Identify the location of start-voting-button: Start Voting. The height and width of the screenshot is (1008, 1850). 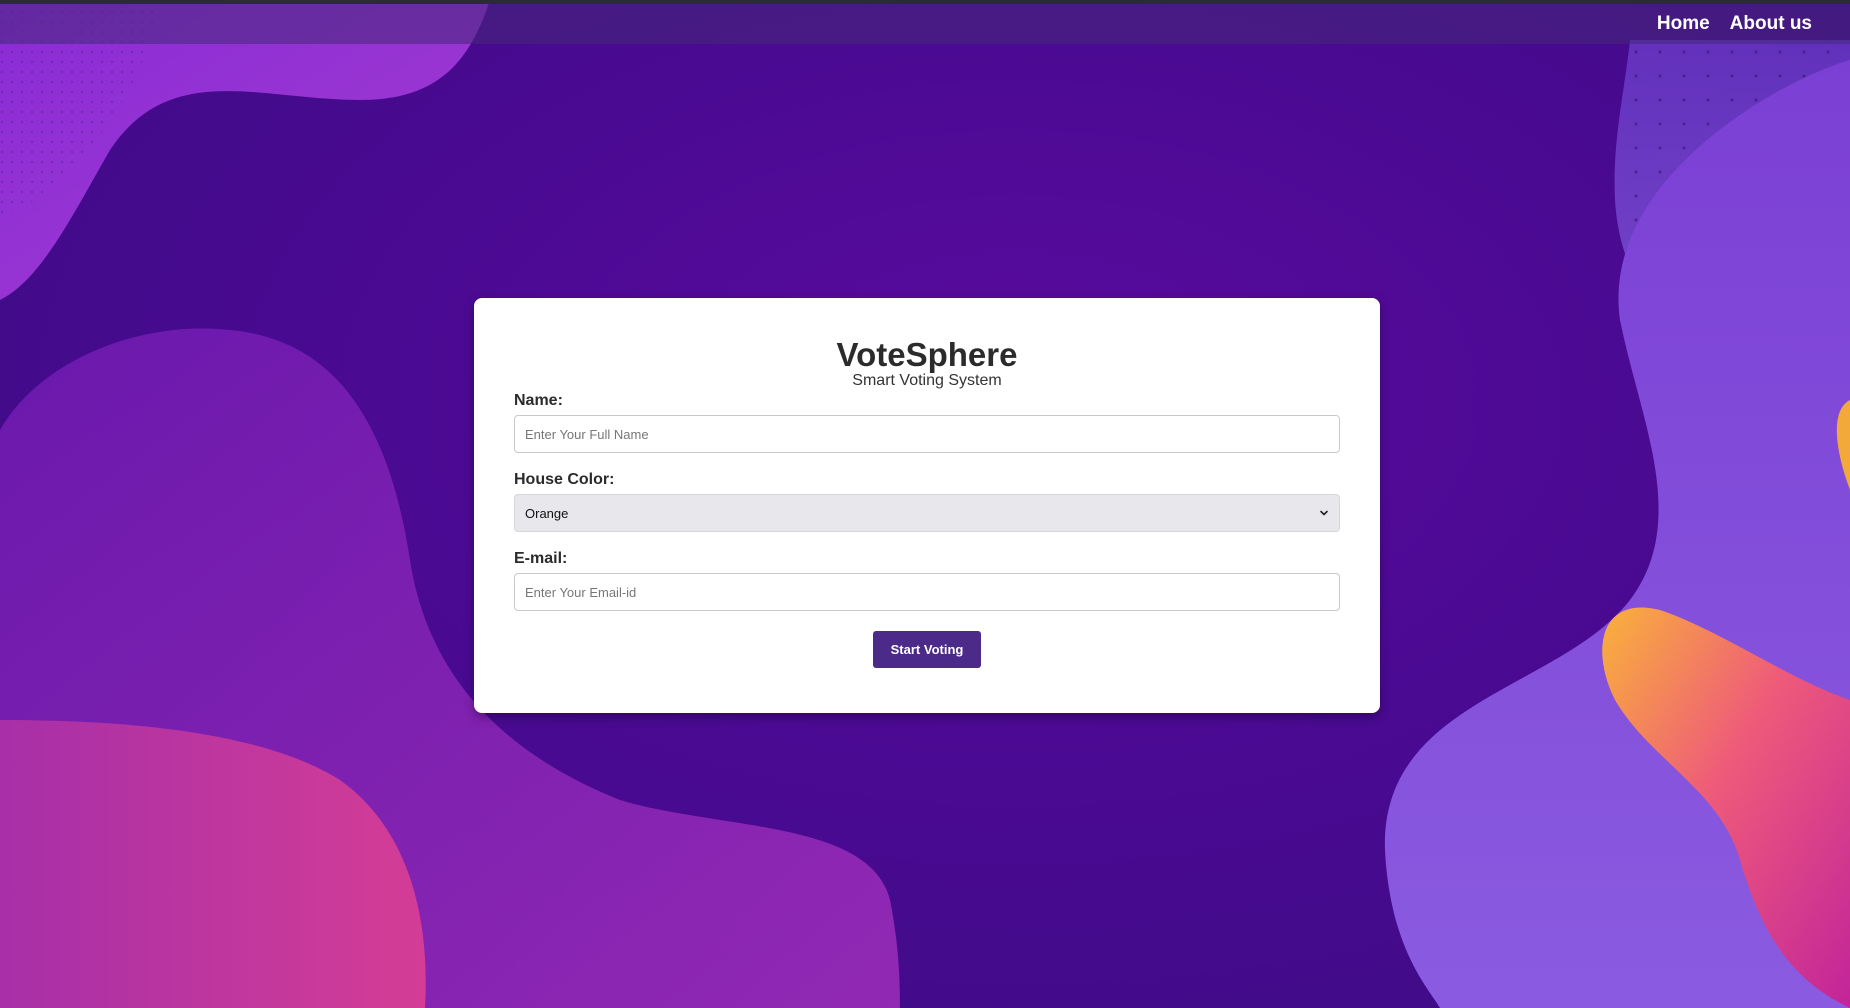
(927, 649).